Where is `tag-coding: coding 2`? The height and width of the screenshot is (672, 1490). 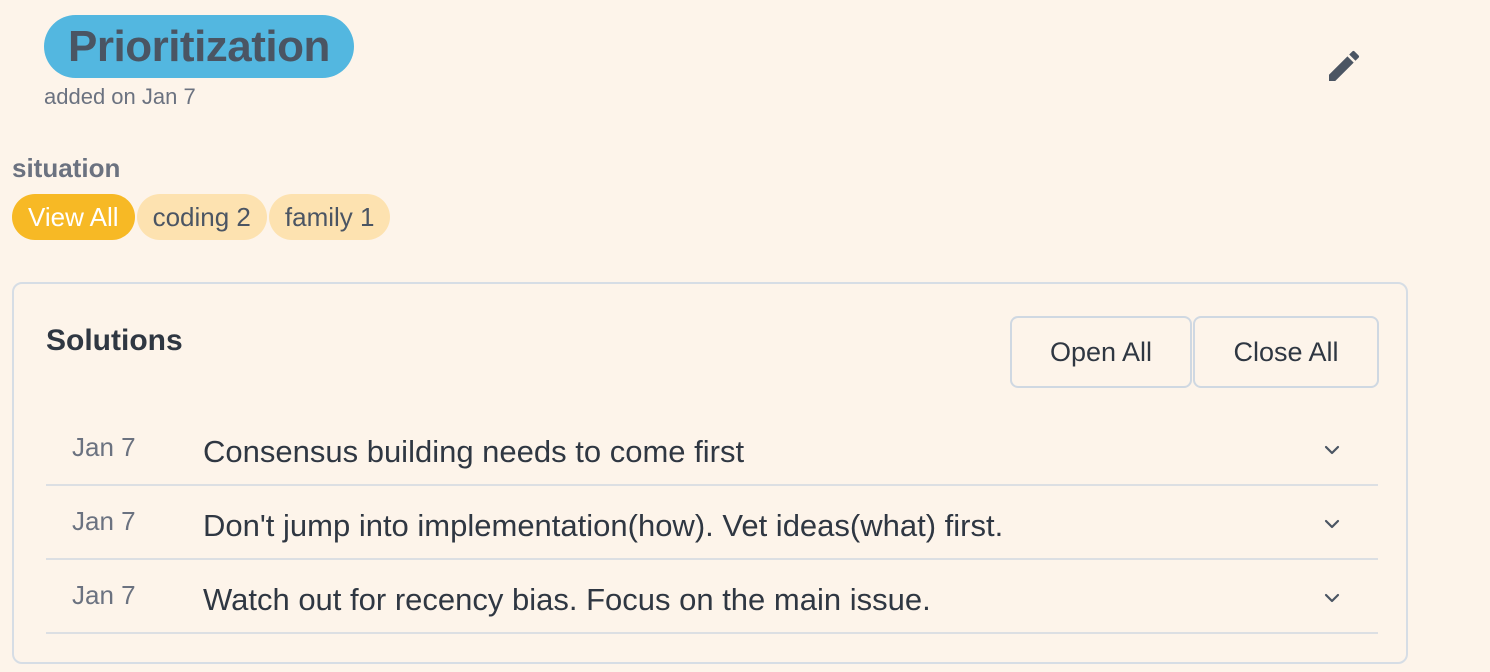 tag-coding: coding 2 is located at coordinates (201, 217).